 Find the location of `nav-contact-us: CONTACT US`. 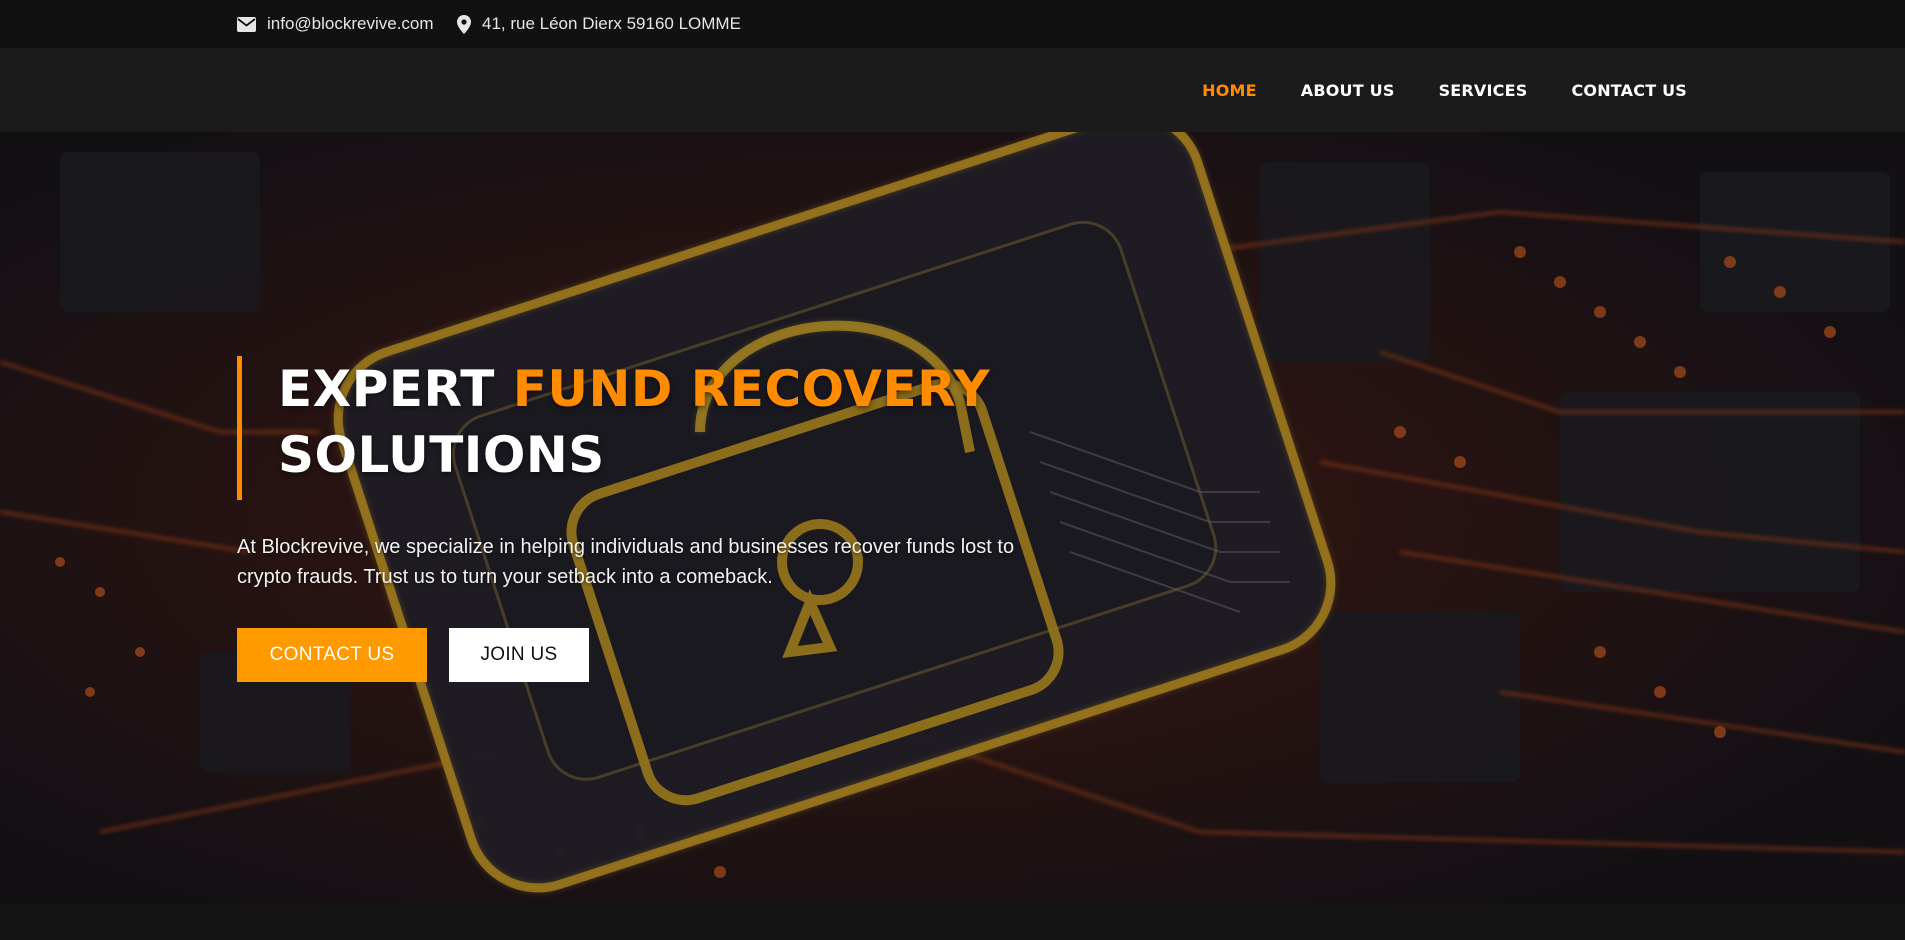

nav-contact-us: CONTACT US is located at coordinates (1629, 90).